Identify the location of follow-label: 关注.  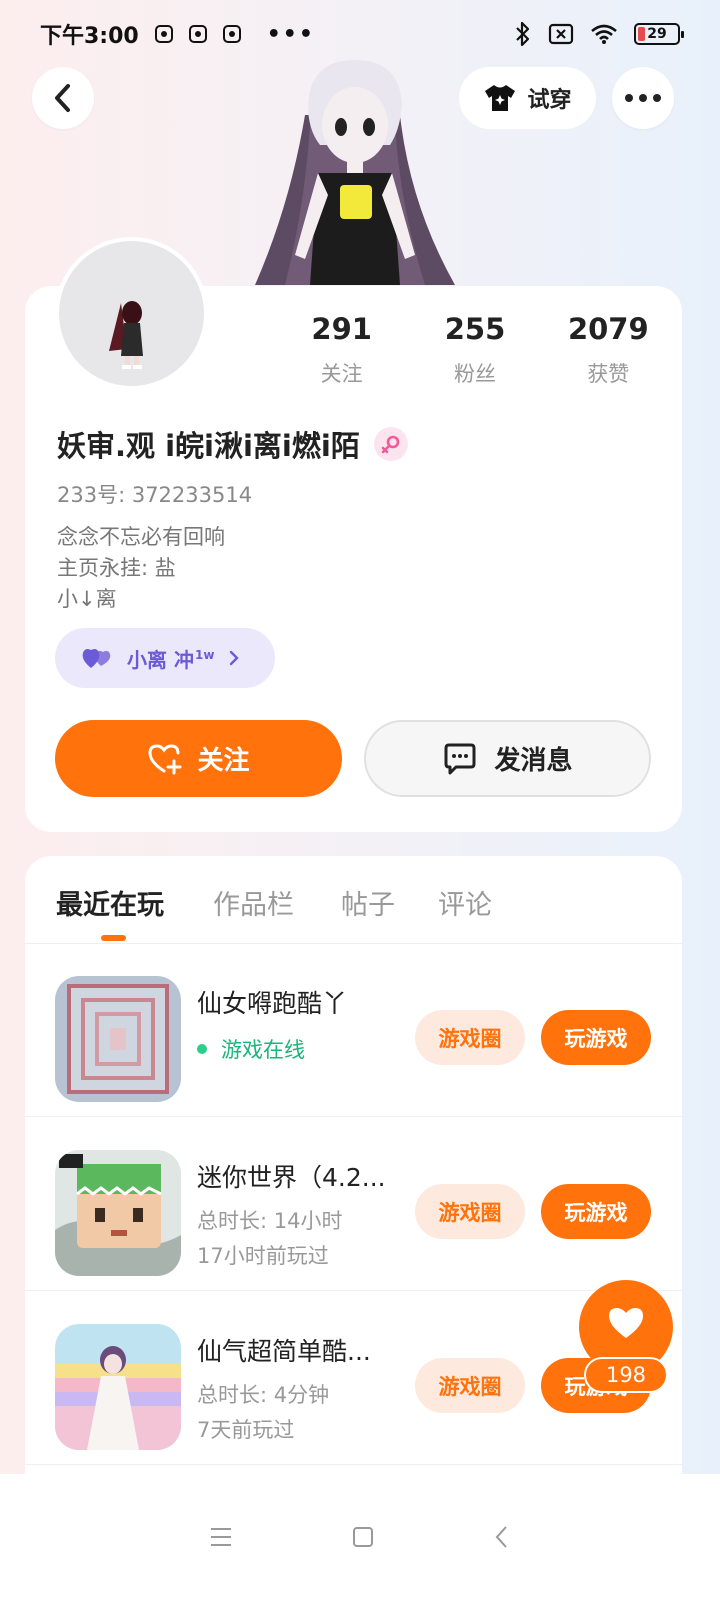
(223, 761).